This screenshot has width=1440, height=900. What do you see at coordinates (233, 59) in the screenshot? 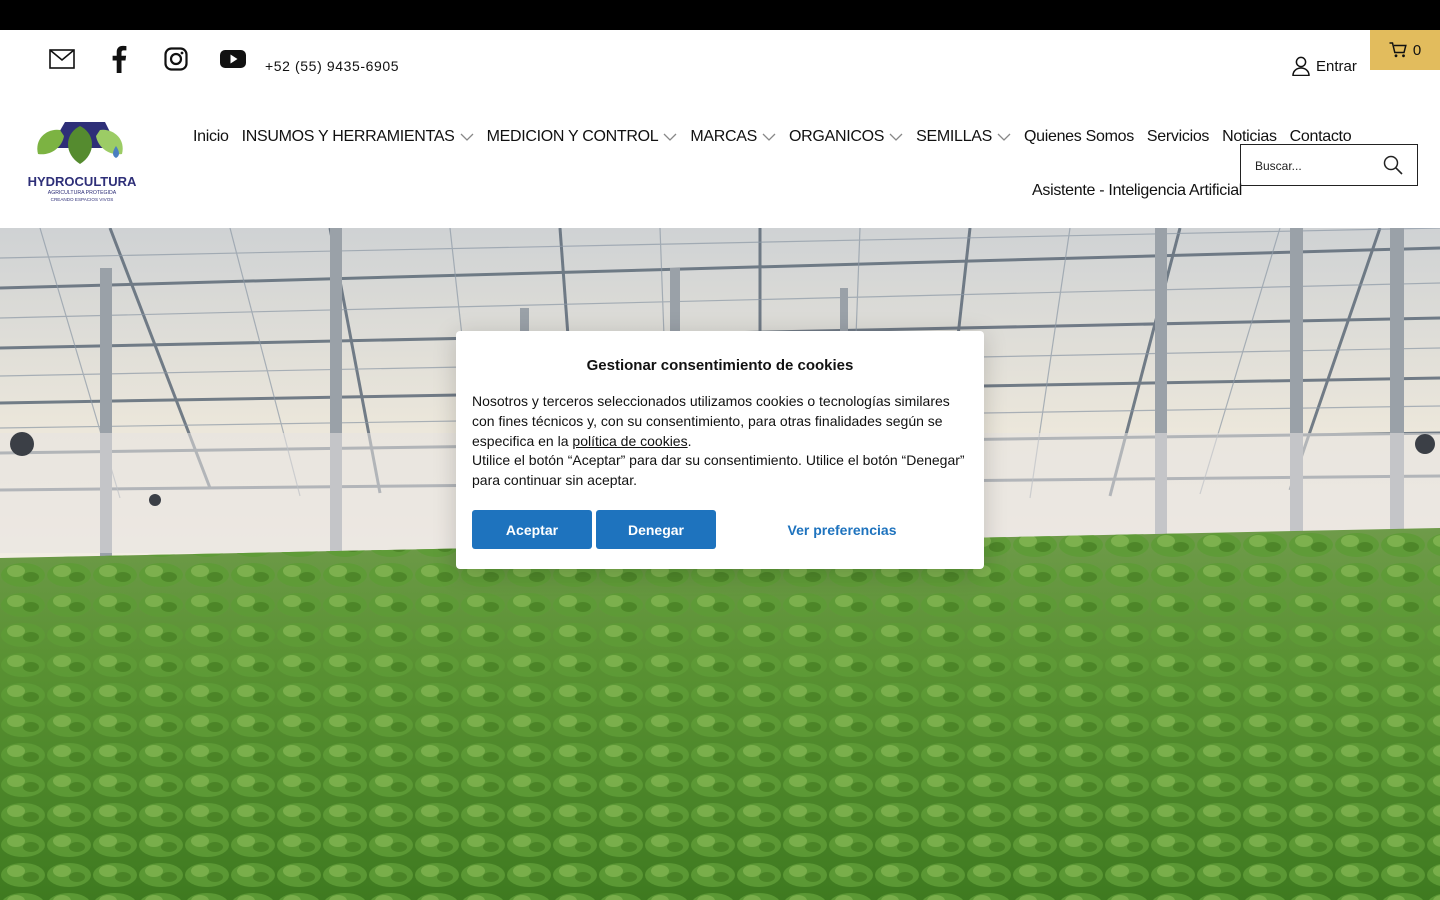
I see `youtube-icon` at bounding box center [233, 59].